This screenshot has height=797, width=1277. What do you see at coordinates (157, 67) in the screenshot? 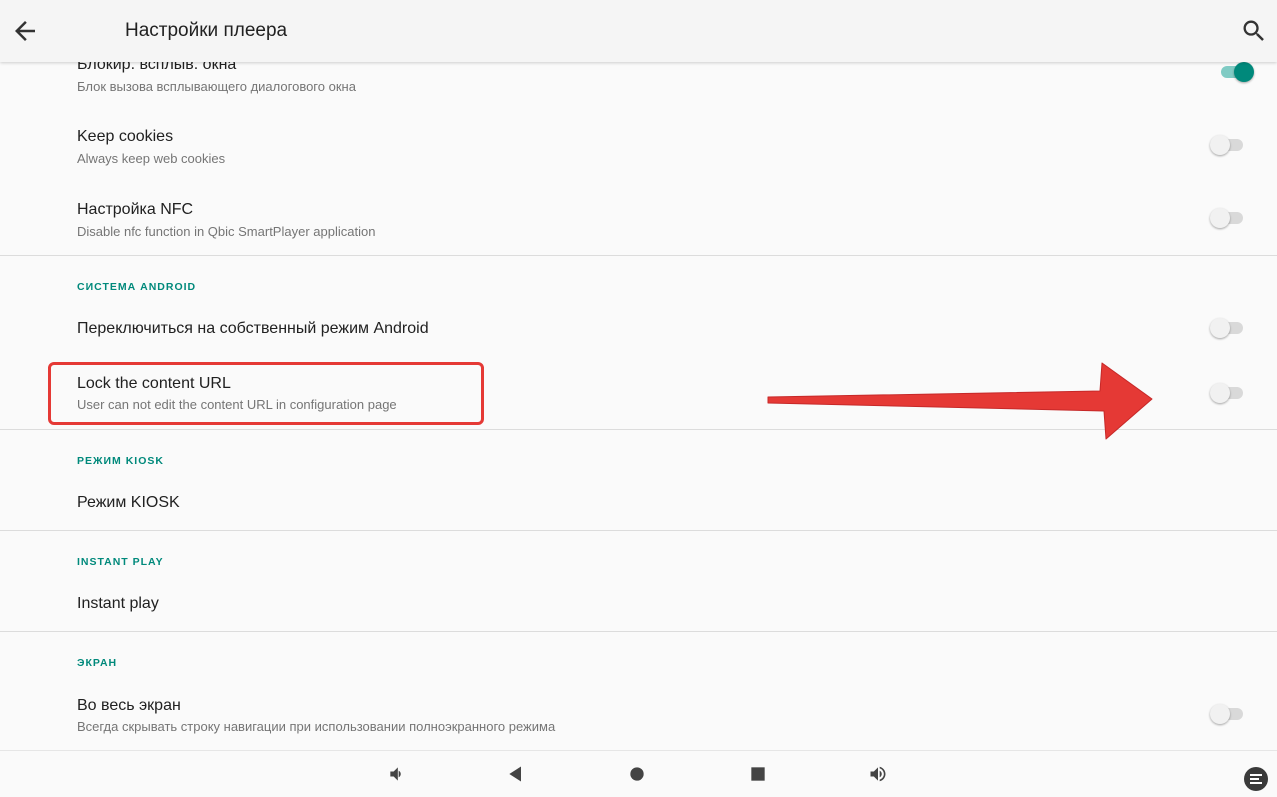
I see `pref-title: Блокир. всплыв. окна` at bounding box center [157, 67].